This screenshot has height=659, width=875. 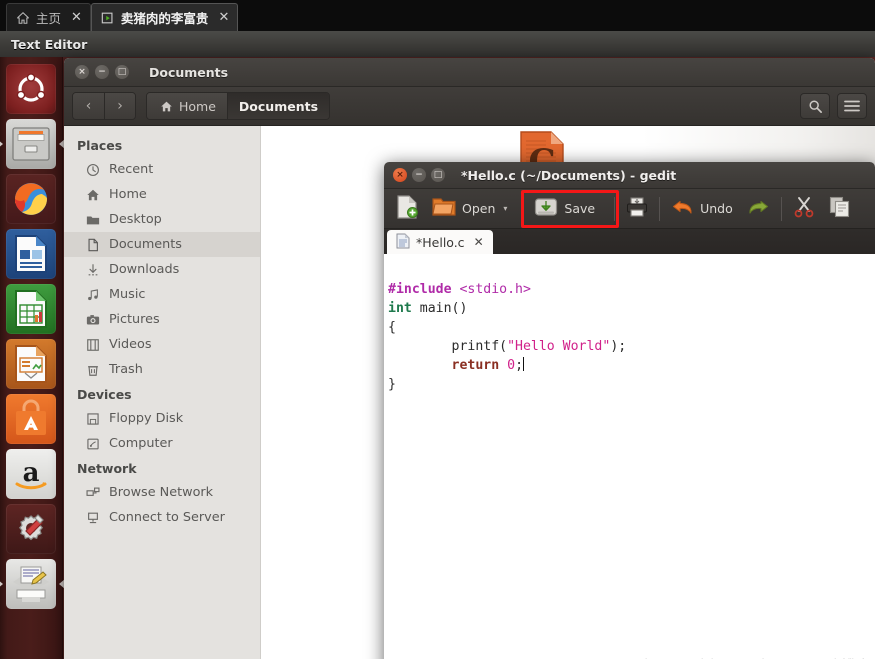 I want to click on browser-tab-active: 卖猪肉的李富贵 ✕, so click(x=164, y=17).